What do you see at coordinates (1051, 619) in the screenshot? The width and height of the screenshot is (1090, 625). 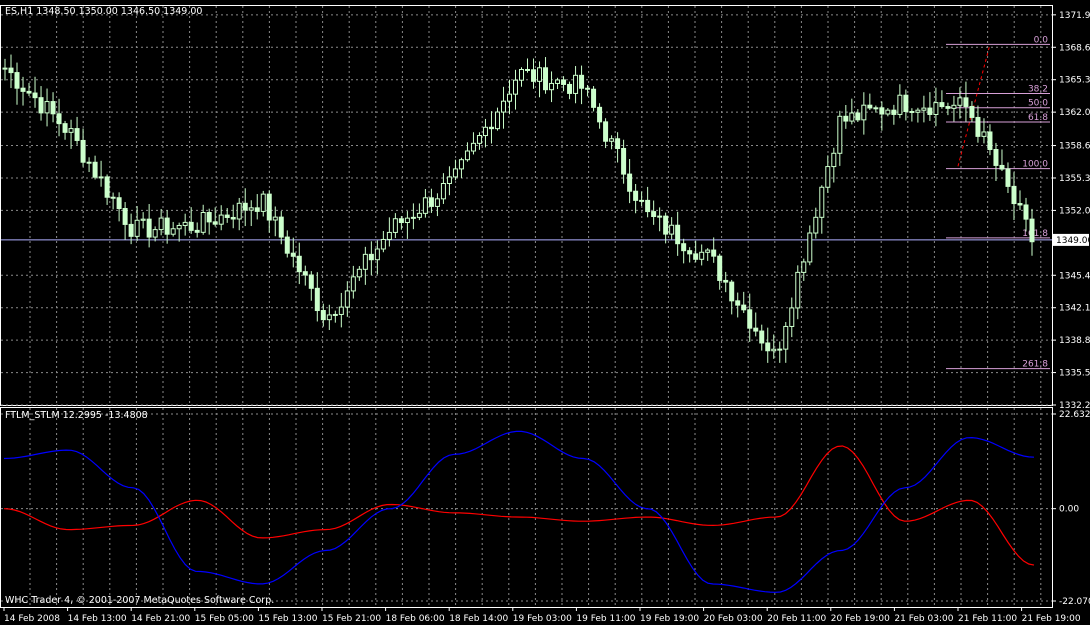 I see `time-axis-label: 21 Feb 19:00` at bounding box center [1051, 619].